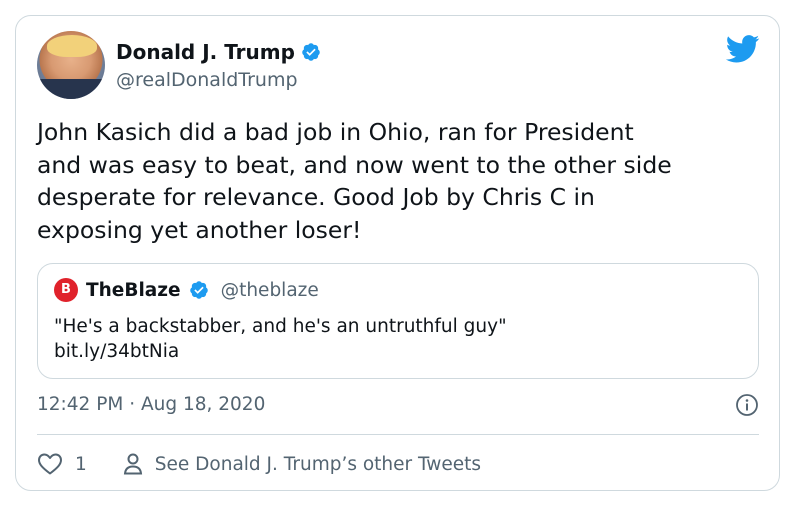  Describe the element at coordinates (186, 290) in the screenshot. I see `quoted-tweet-header: B TheBlaze @theblaze` at that location.